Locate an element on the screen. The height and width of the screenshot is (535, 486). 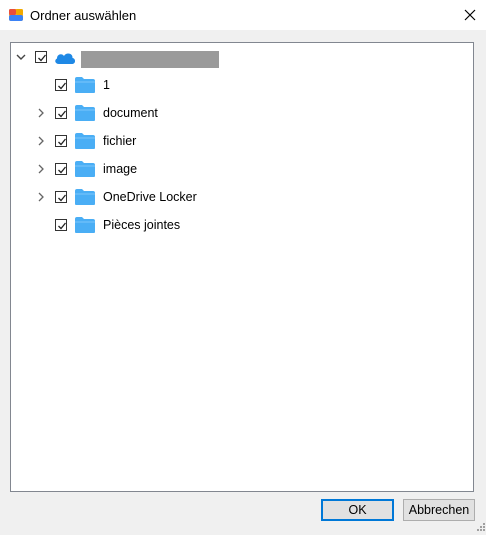
tree-item: fichier is located at coordinates (242, 142).